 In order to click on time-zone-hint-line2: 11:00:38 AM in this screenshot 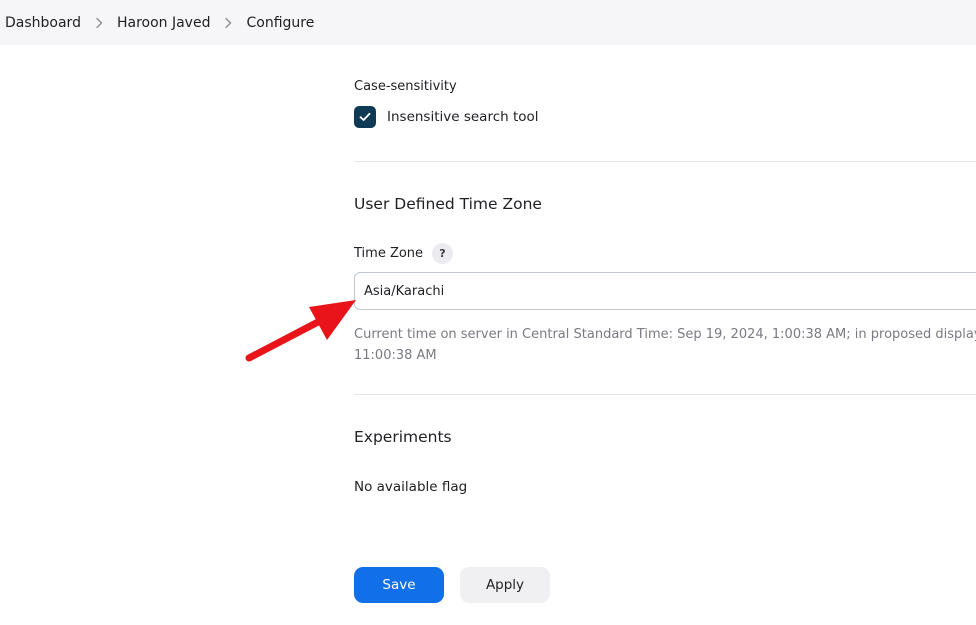, I will do `click(395, 355)`.